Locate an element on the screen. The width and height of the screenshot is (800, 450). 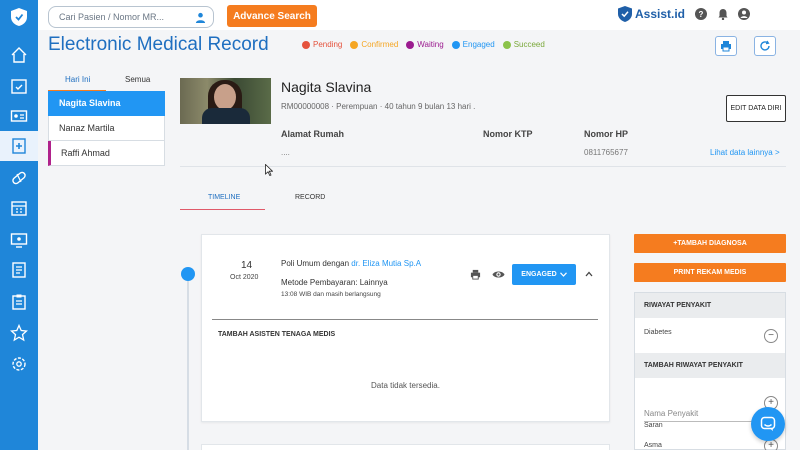
sidebar-queue-button is located at coordinates (19, 240).